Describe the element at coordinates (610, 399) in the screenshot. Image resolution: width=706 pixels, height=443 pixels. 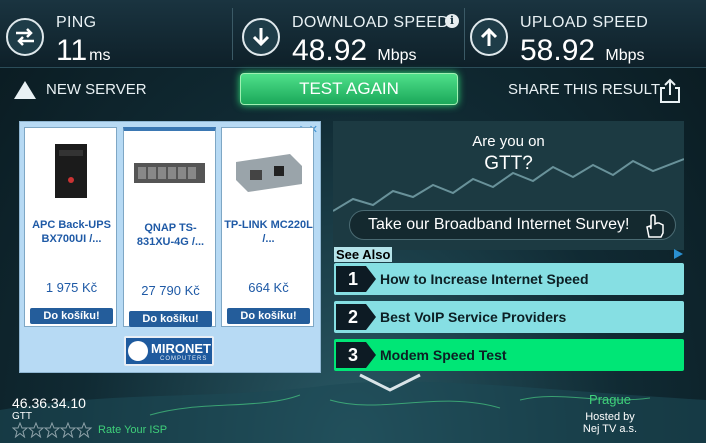
I see `server-city: Prague` at that location.